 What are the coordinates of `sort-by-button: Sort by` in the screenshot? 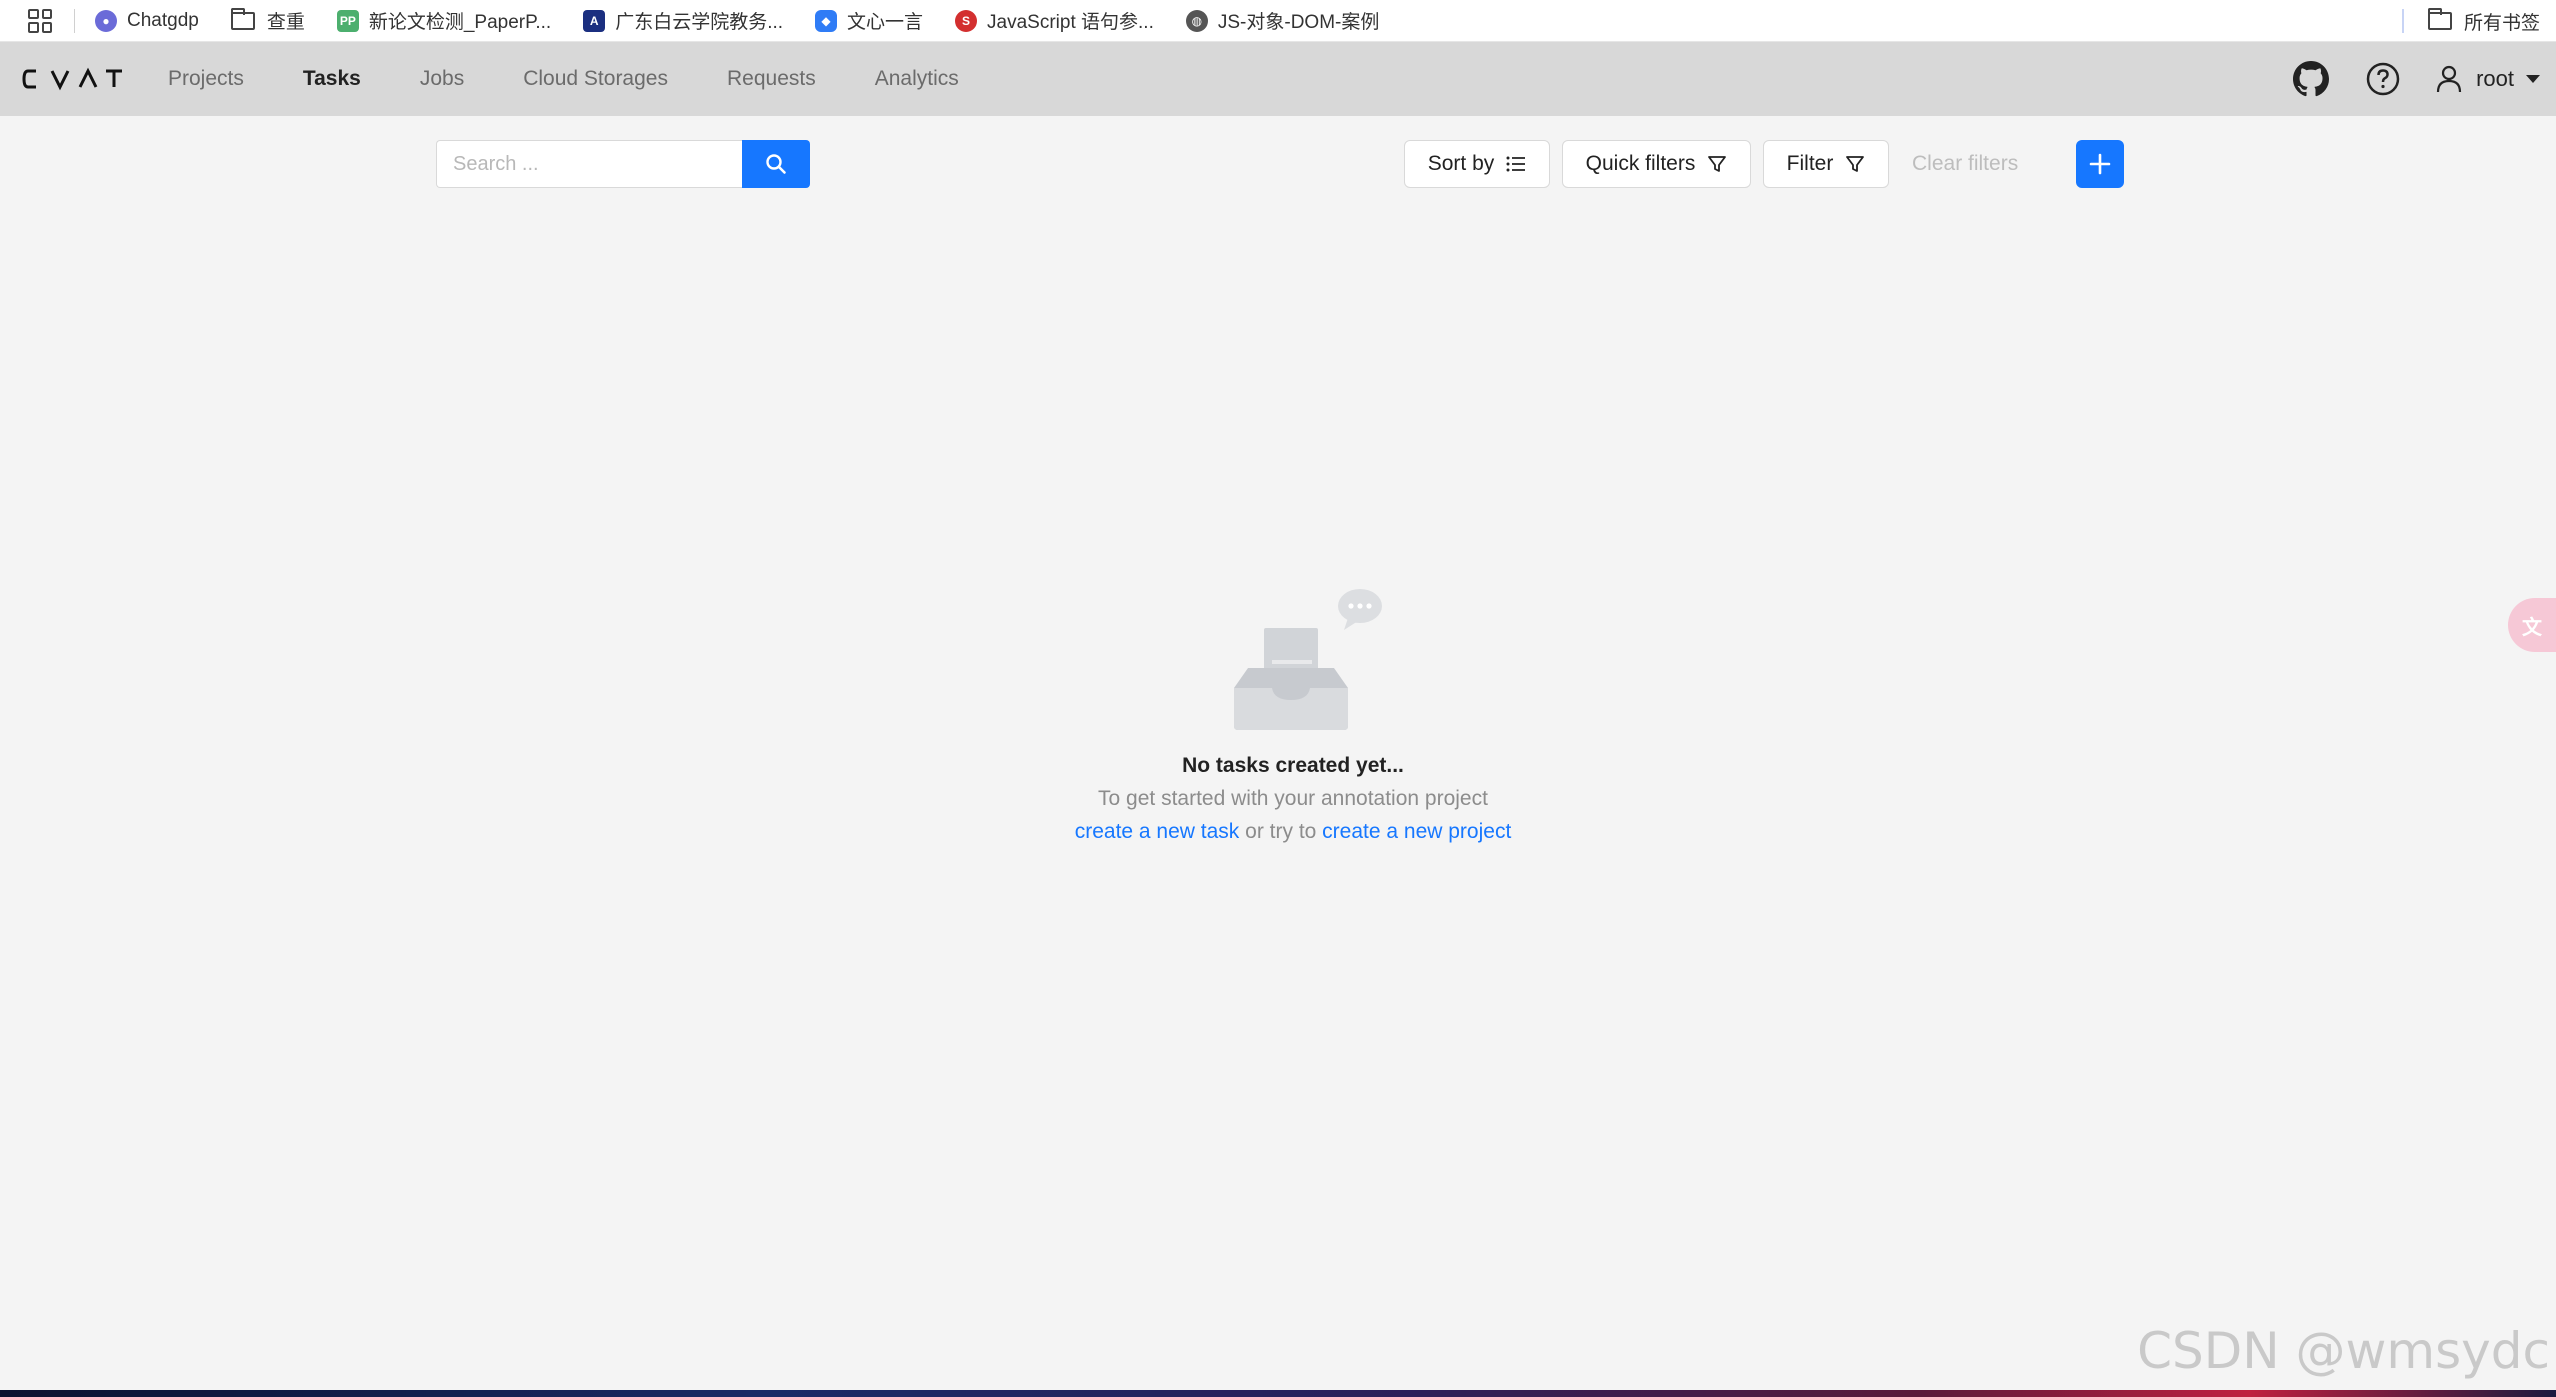 It's located at (1477, 164).